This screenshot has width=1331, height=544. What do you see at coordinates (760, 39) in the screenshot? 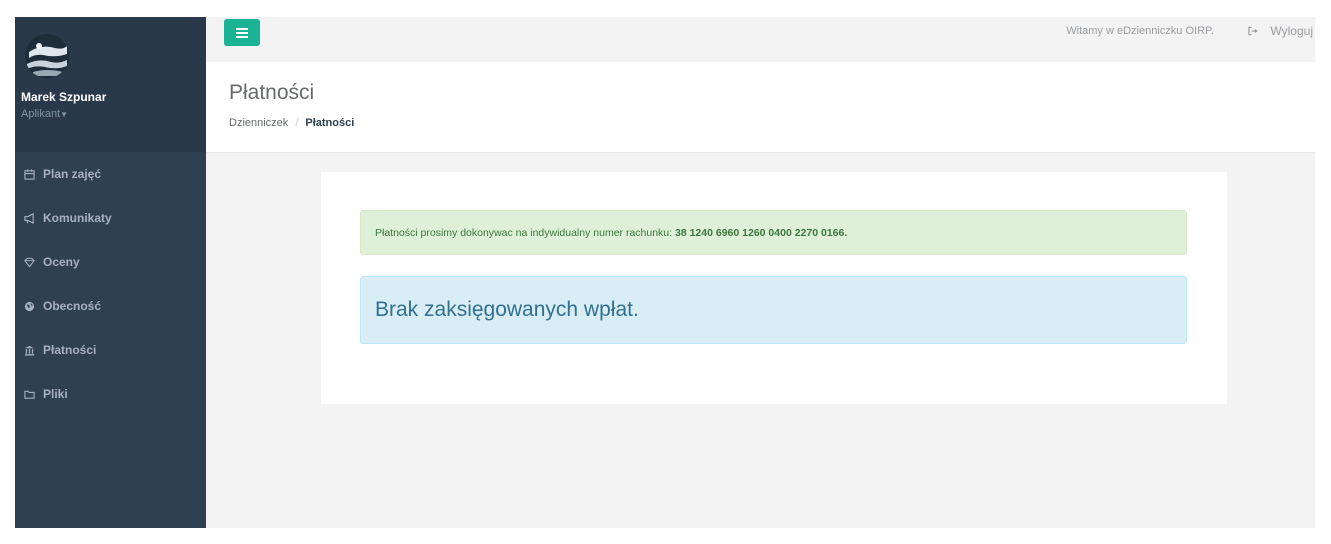
I see `top-navbar: Witamy w eDzienniczku OIRP. Wyloguj` at bounding box center [760, 39].